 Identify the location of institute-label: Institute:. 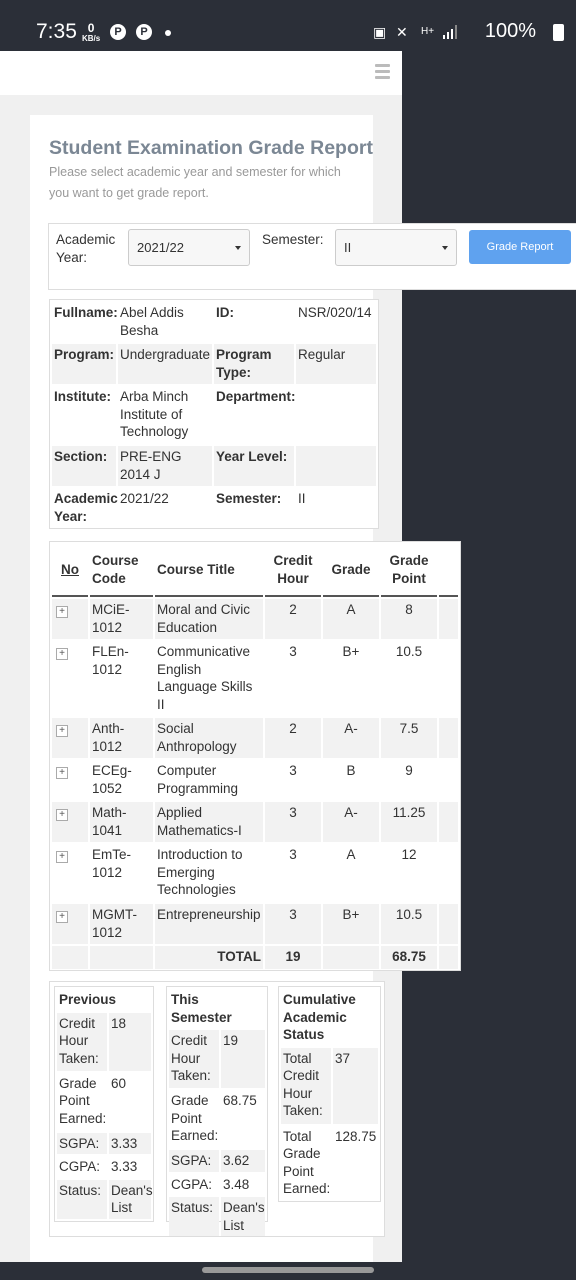
(82, 396).